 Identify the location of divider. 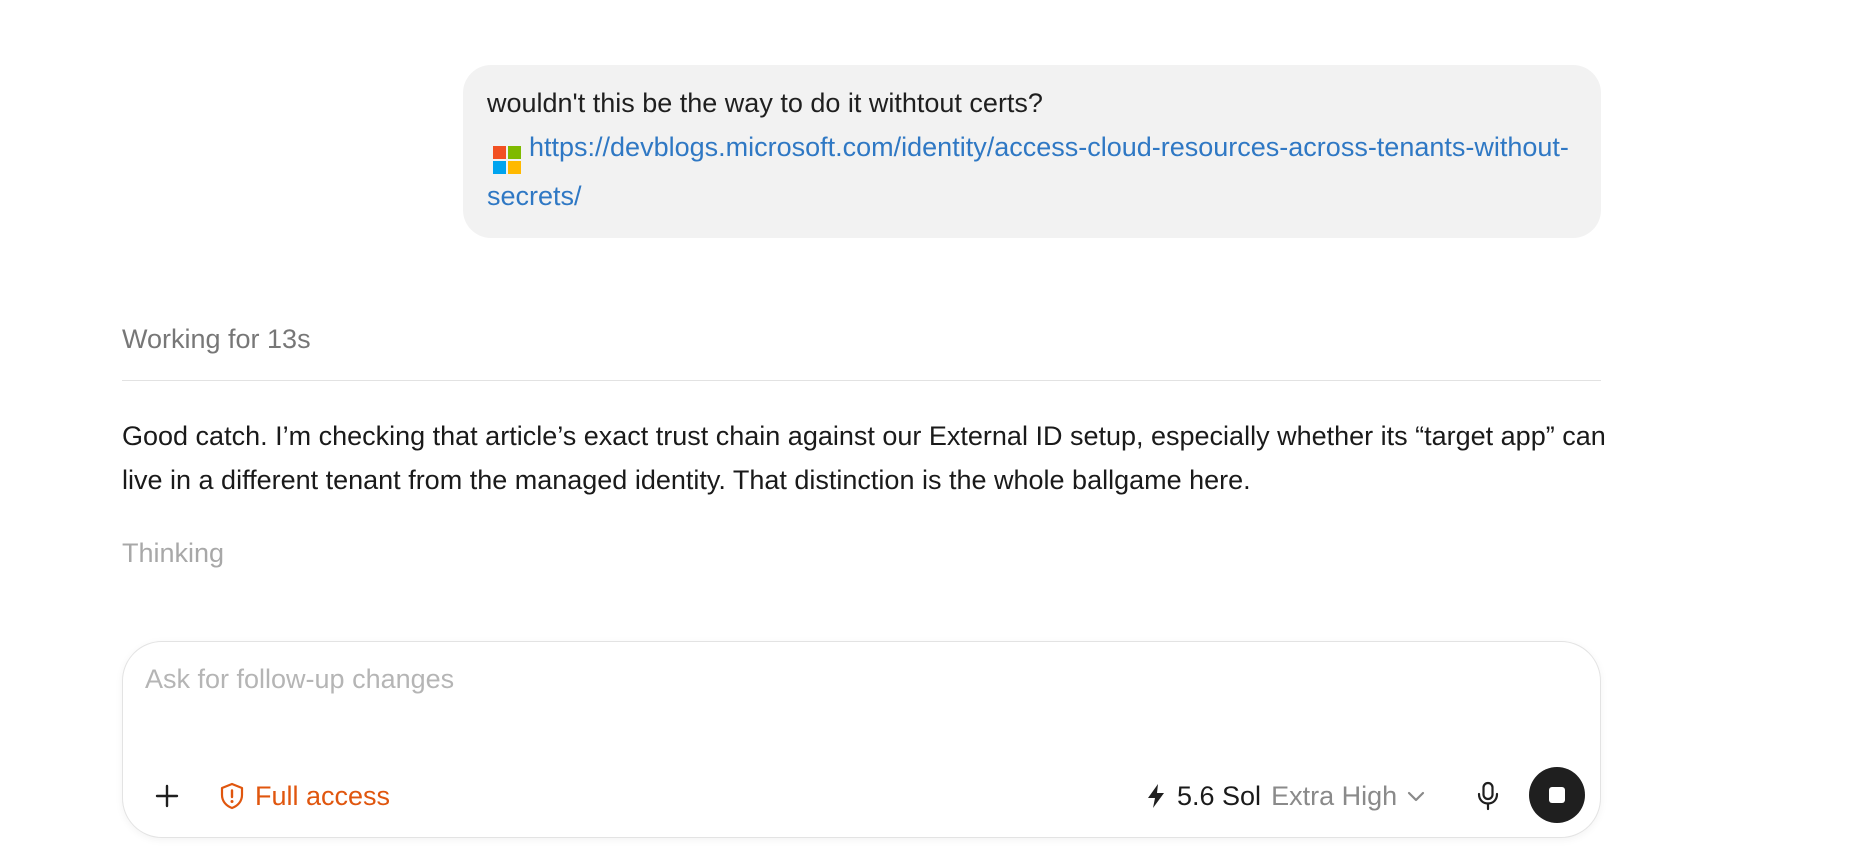
(861, 380).